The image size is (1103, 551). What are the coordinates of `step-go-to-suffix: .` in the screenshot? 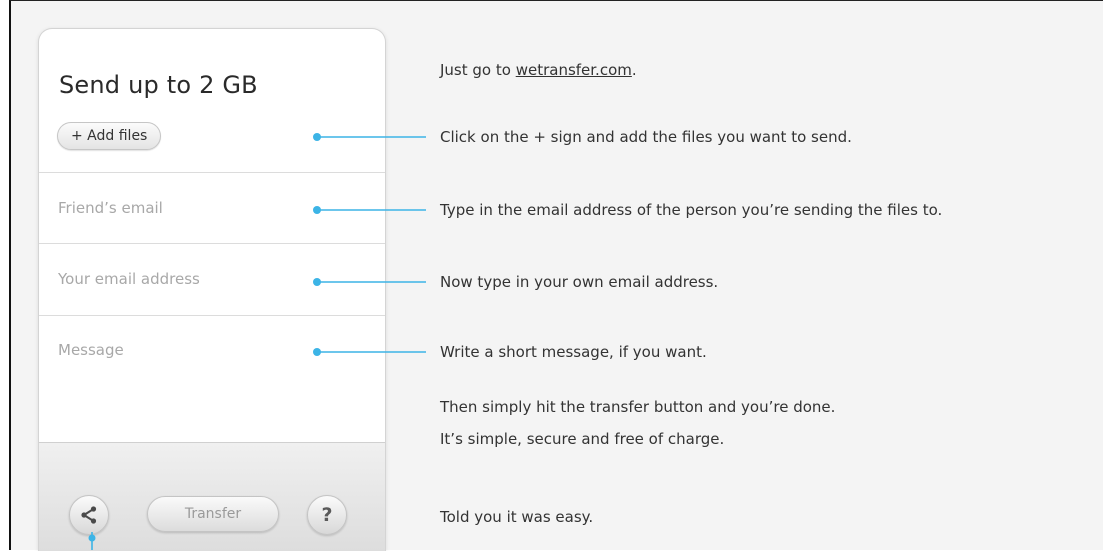 It's located at (634, 70).